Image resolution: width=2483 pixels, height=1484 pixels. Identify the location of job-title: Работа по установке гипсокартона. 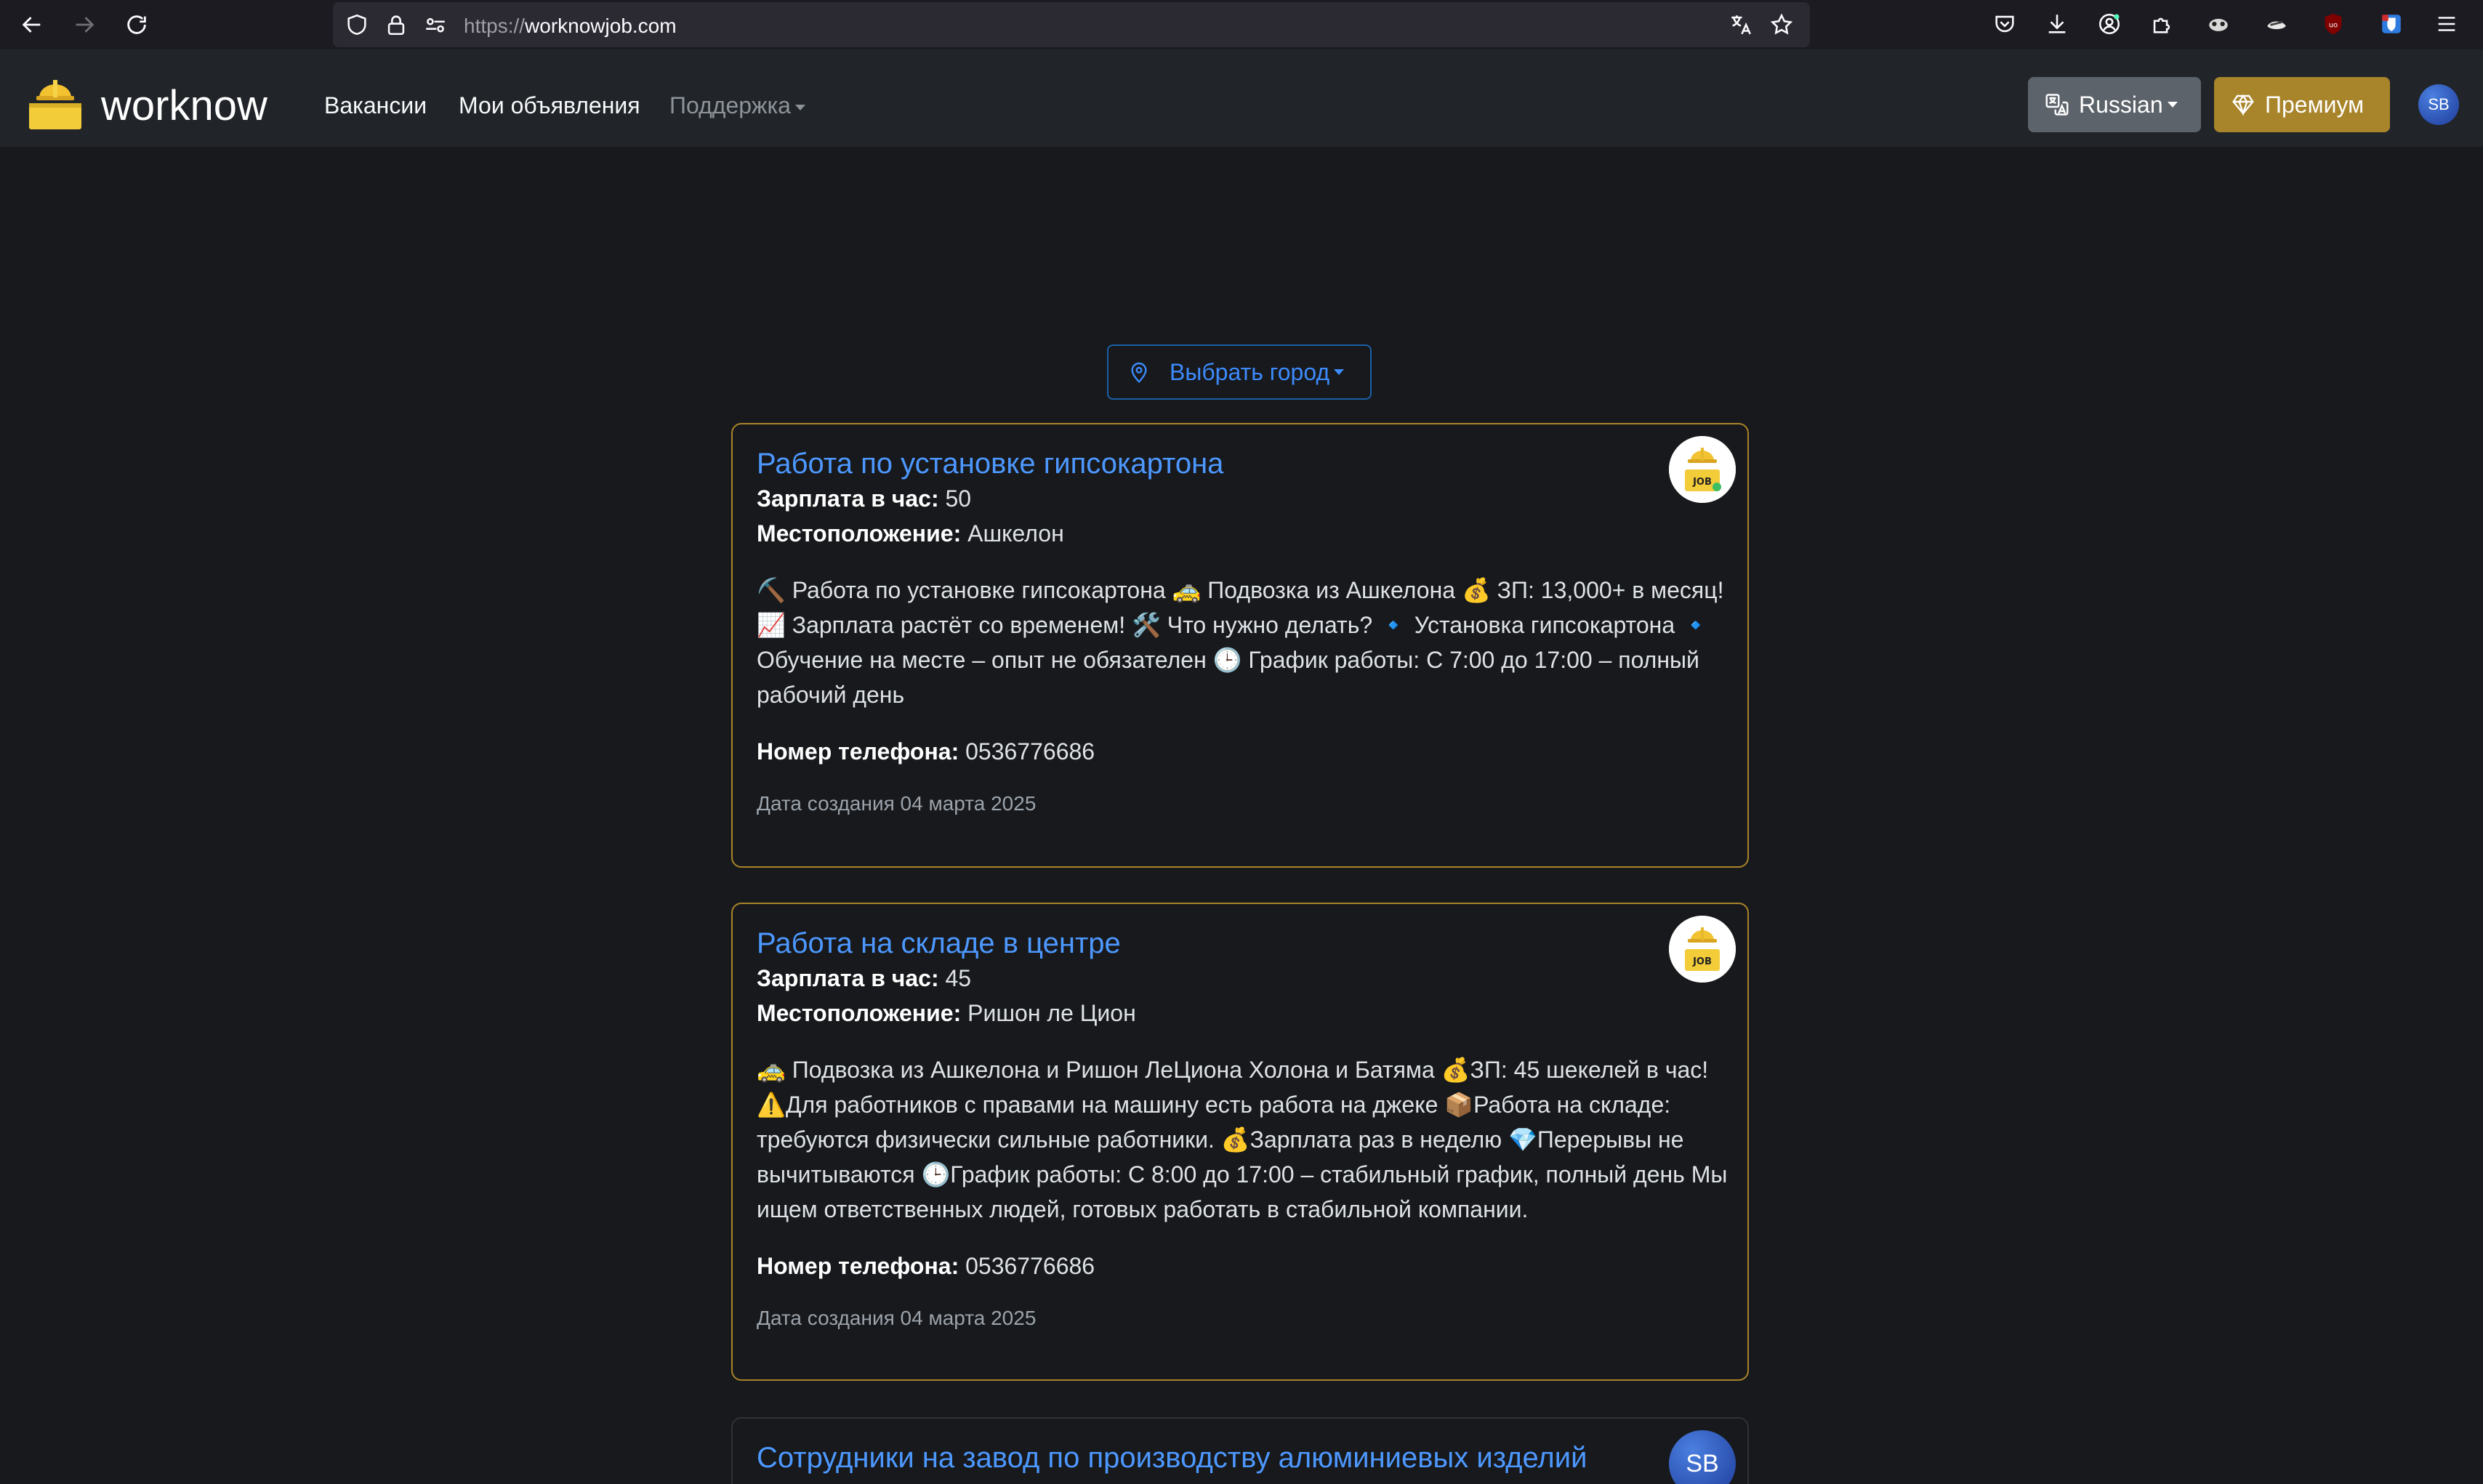
(1240, 464).